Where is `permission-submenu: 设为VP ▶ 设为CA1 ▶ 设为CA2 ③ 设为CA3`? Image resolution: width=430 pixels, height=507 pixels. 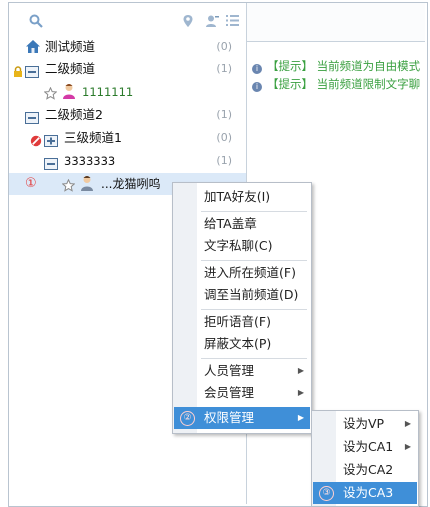
permission-submenu: 设为VP ▶ 设为CA1 ▶ 设为CA2 ③ 设为CA3 is located at coordinates (365, 458).